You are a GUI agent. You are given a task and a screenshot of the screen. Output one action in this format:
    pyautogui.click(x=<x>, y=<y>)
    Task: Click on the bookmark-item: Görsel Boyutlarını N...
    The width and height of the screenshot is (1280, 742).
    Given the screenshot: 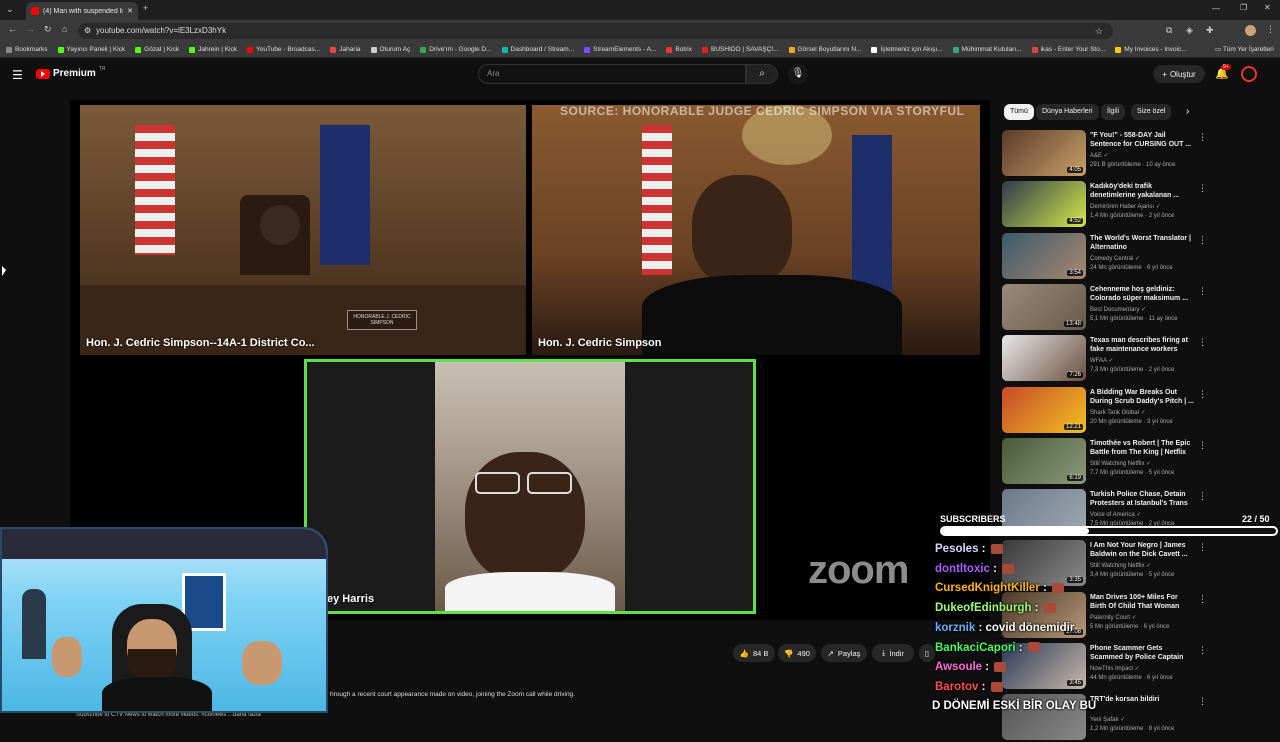 What is the action you would take?
    pyautogui.click(x=824, y=49)
    